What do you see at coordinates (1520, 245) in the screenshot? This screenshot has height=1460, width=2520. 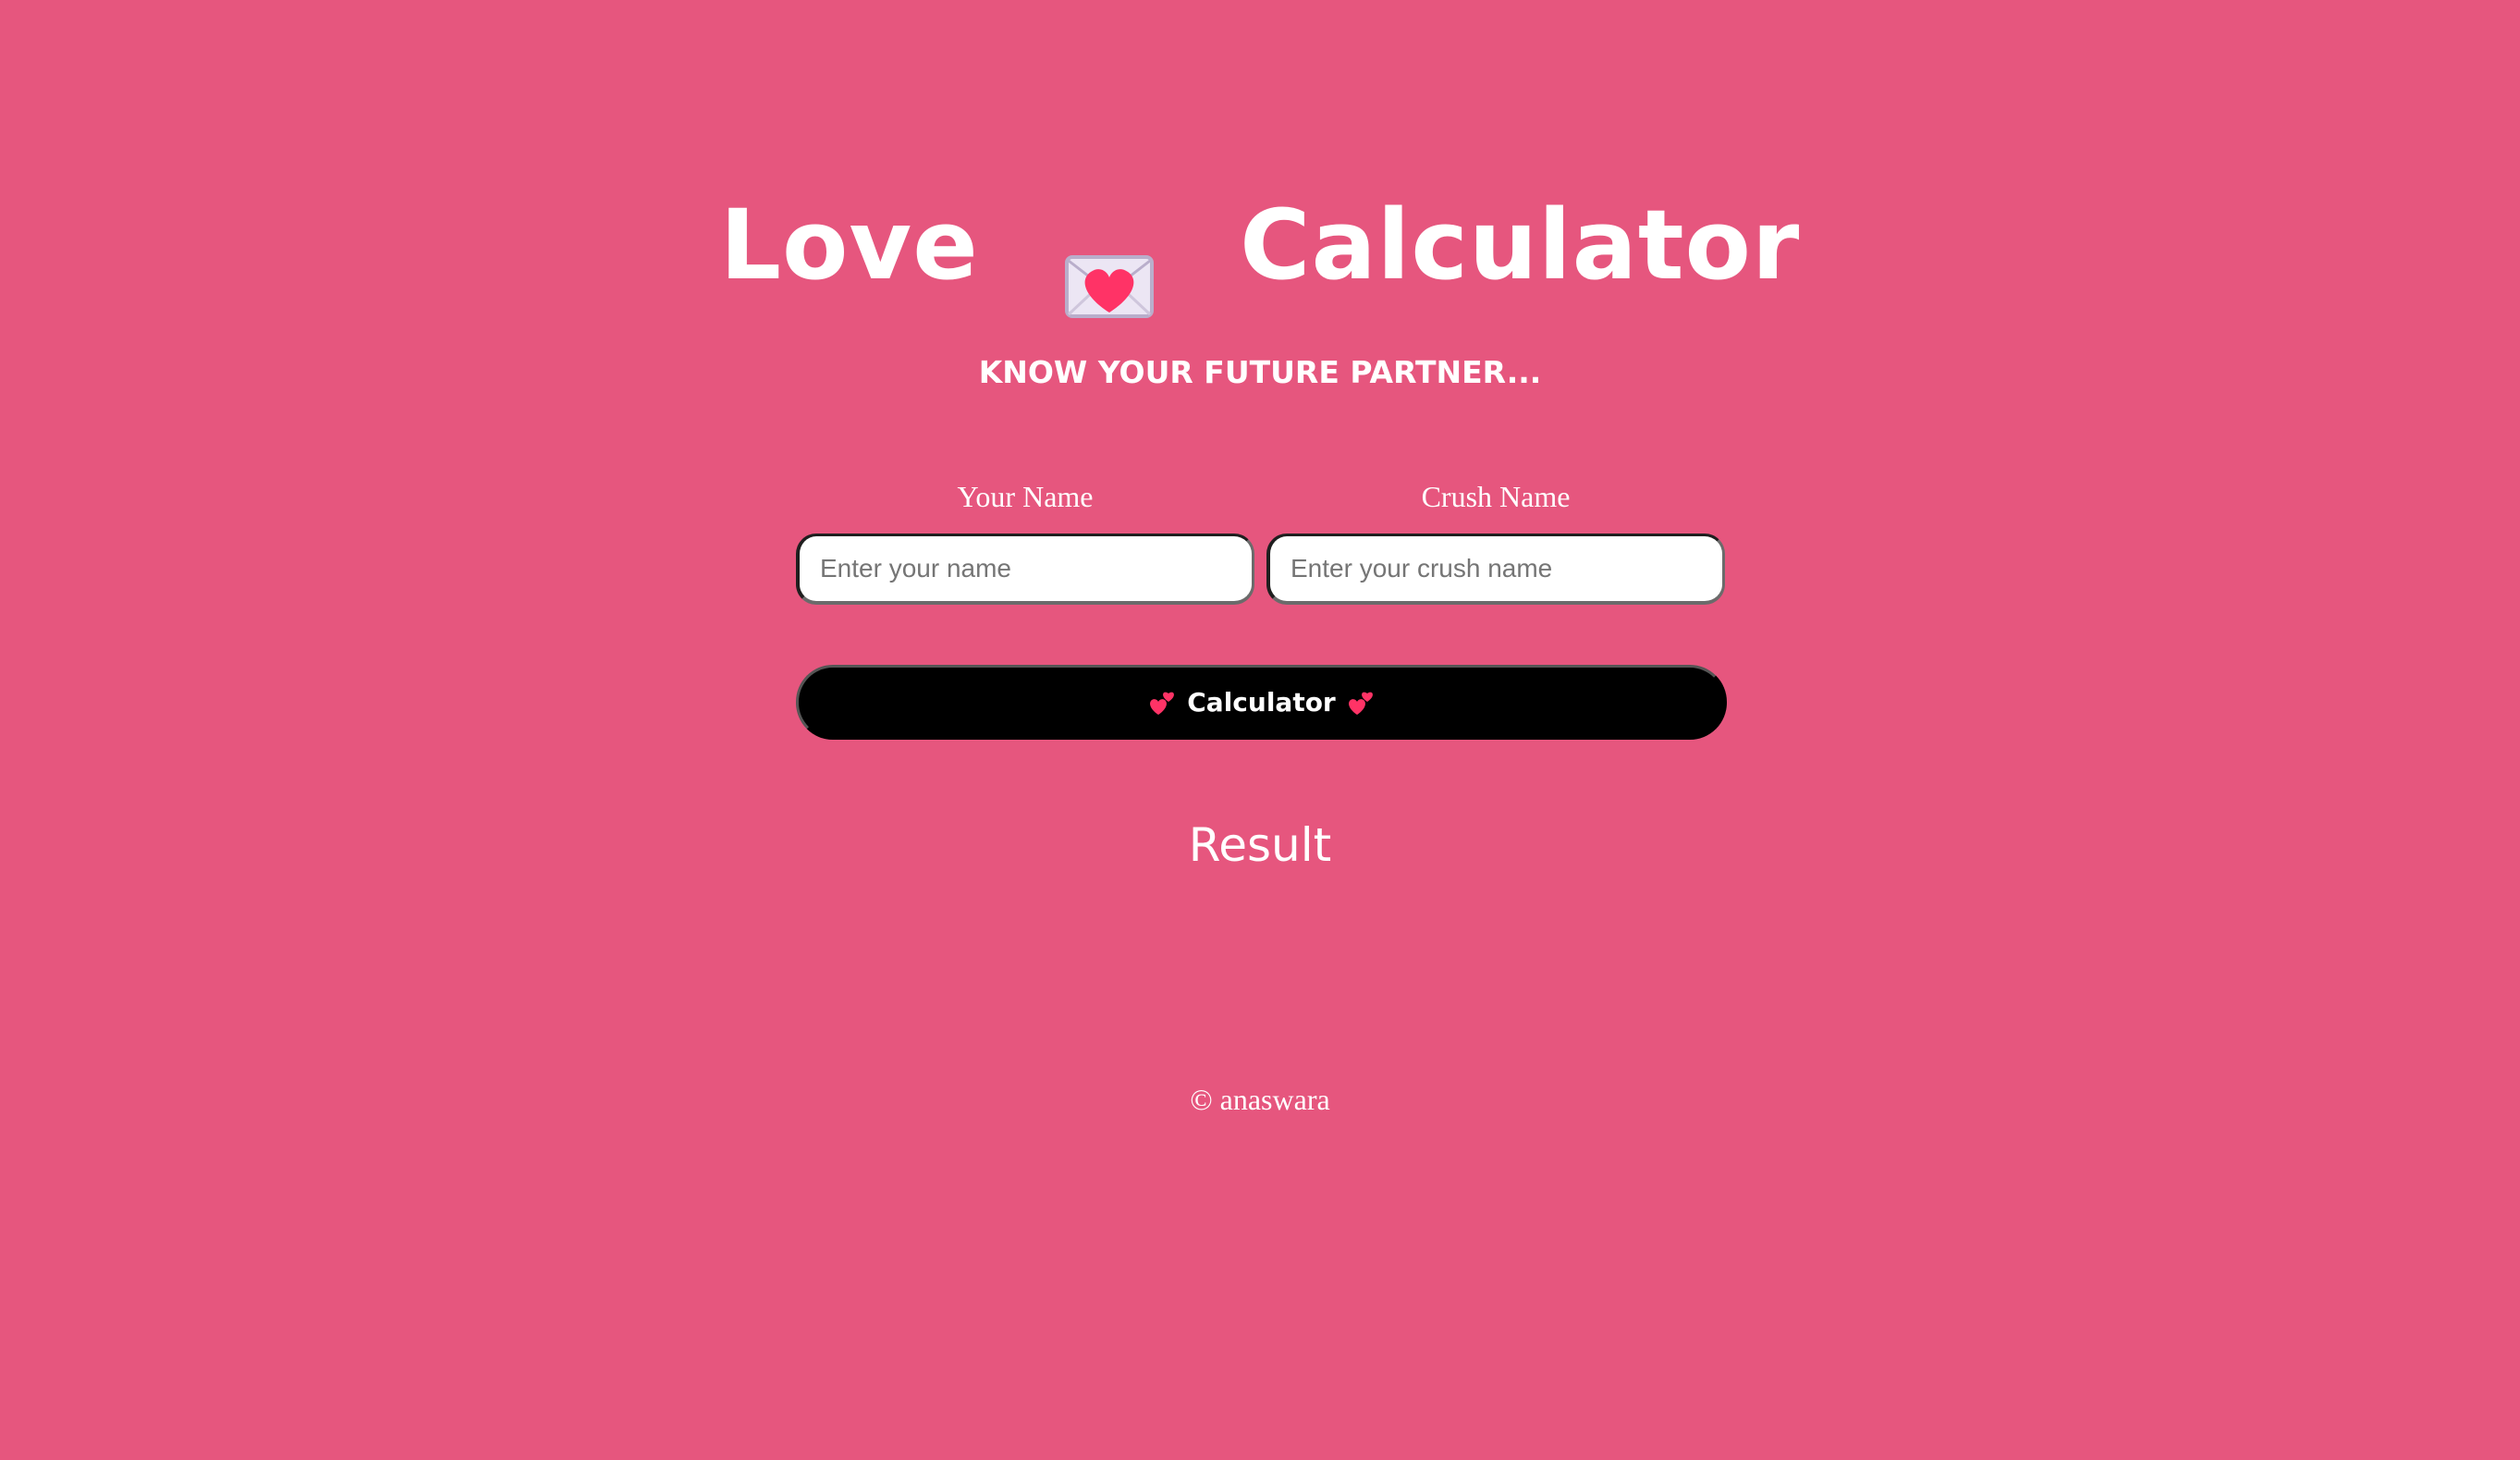 I see `title-calculator: Calculator` at bounding box center [1520, 245].